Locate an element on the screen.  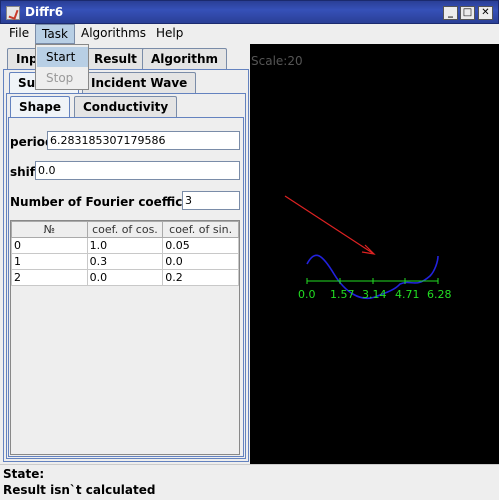
tab-algorithm: Algorithm is located at coordinates (185, 59).